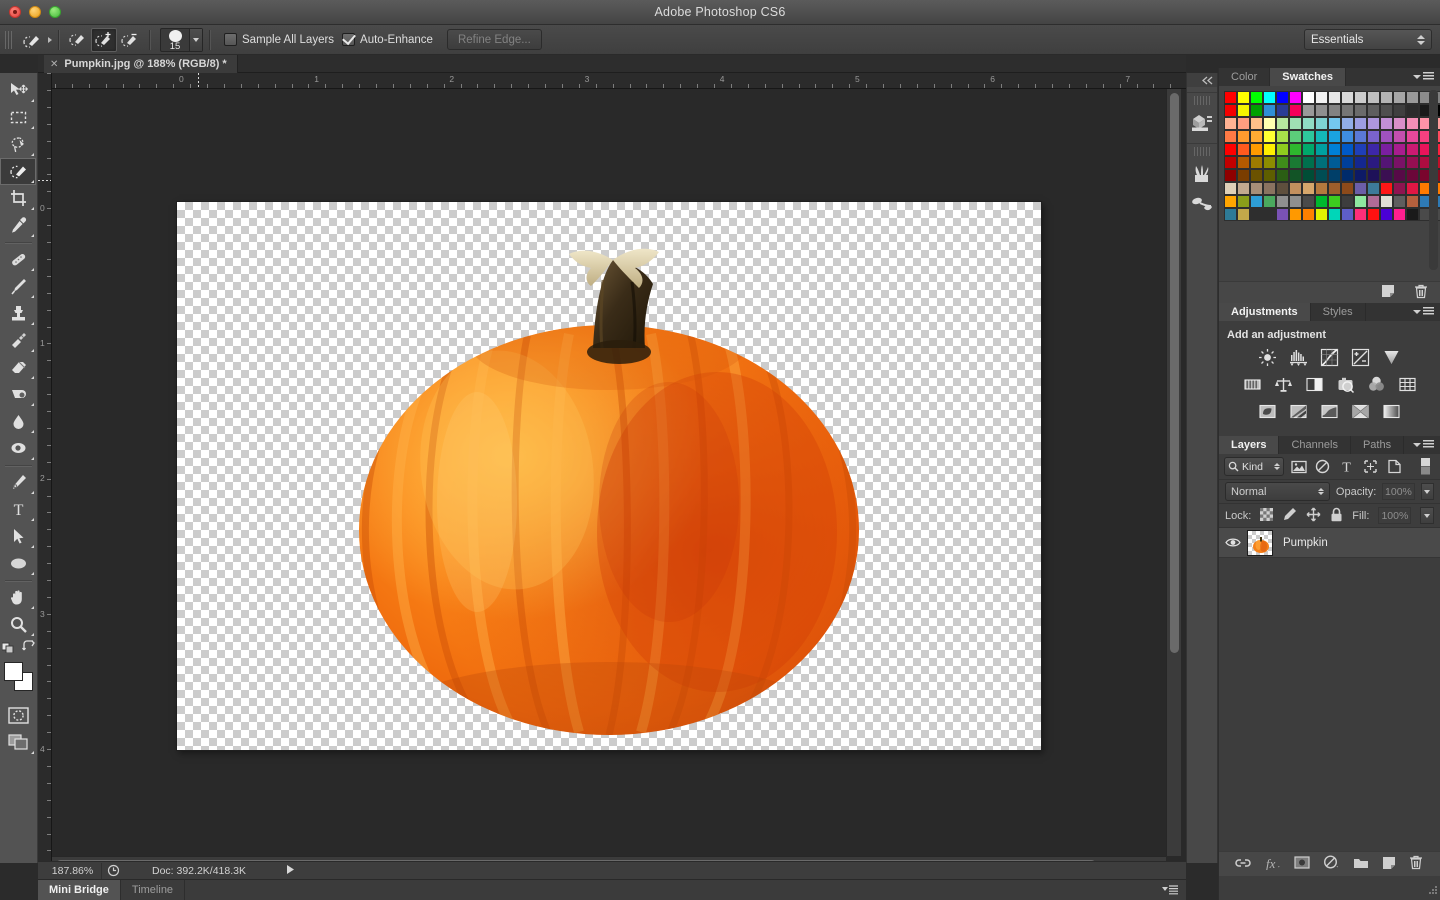 Image resolution: width=1440 pixels, height=900 pixels. What do you see at coordinates (1308, 77) in the screenshot?
I see `tab-swatches: Swatches` at bounding box center [1308, 77].